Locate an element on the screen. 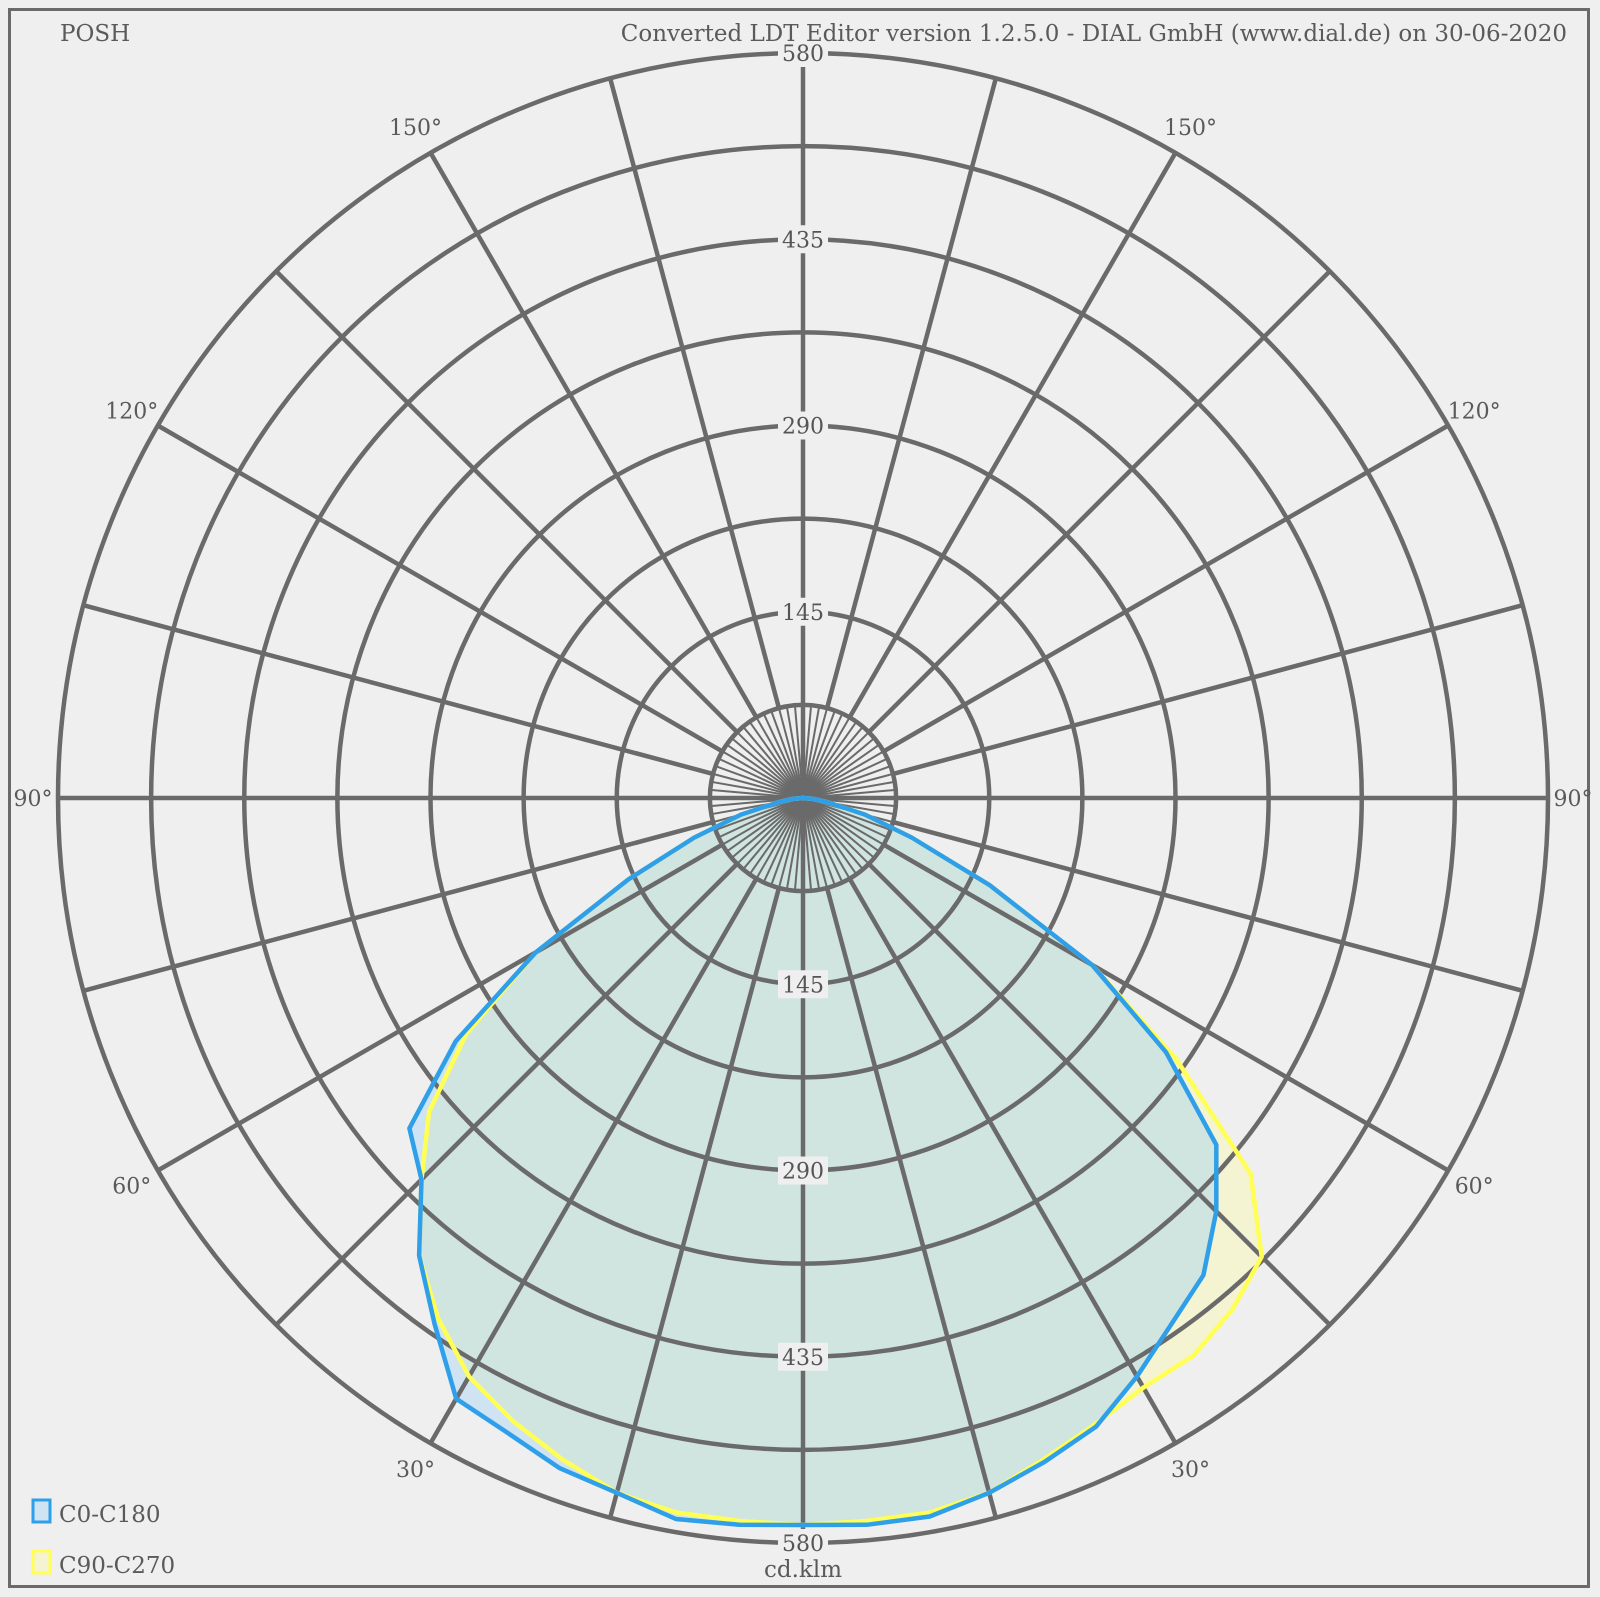  unit-label: cd.klm is located at coordinates (803, 1570).